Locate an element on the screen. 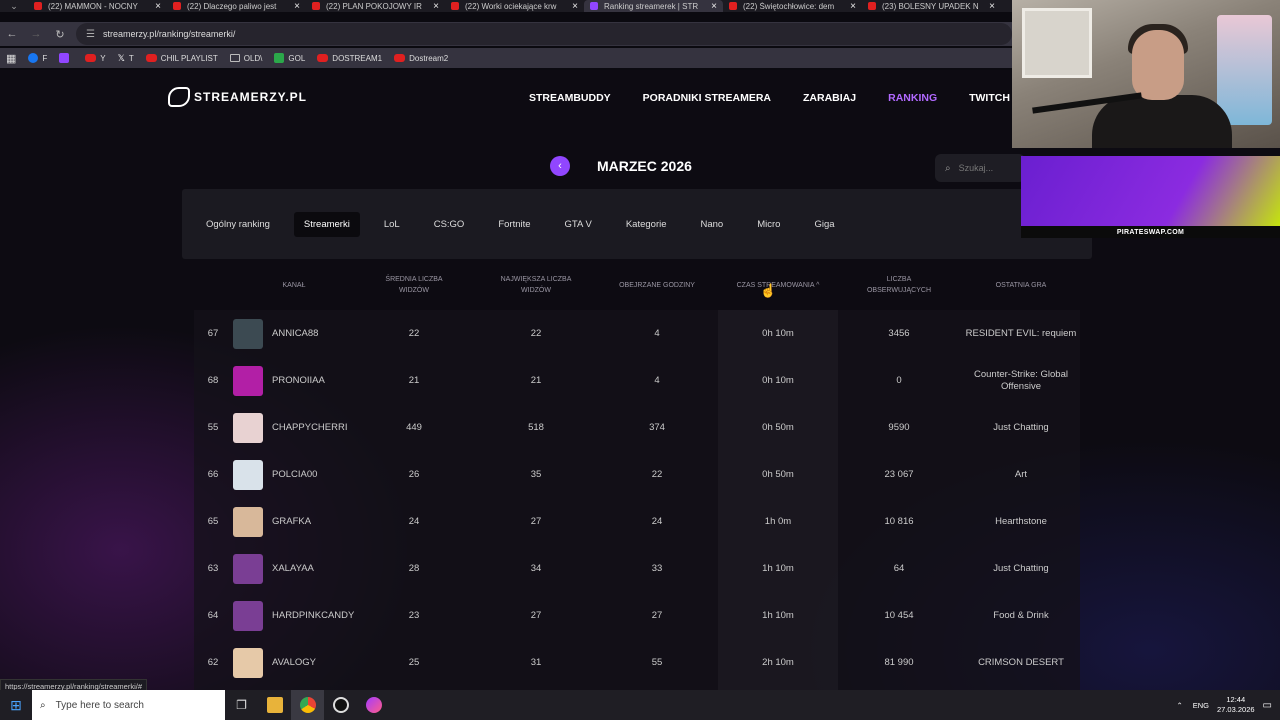  tab-title: (22) Dlaczego paliwo jest is located at coordinates (232, 6).